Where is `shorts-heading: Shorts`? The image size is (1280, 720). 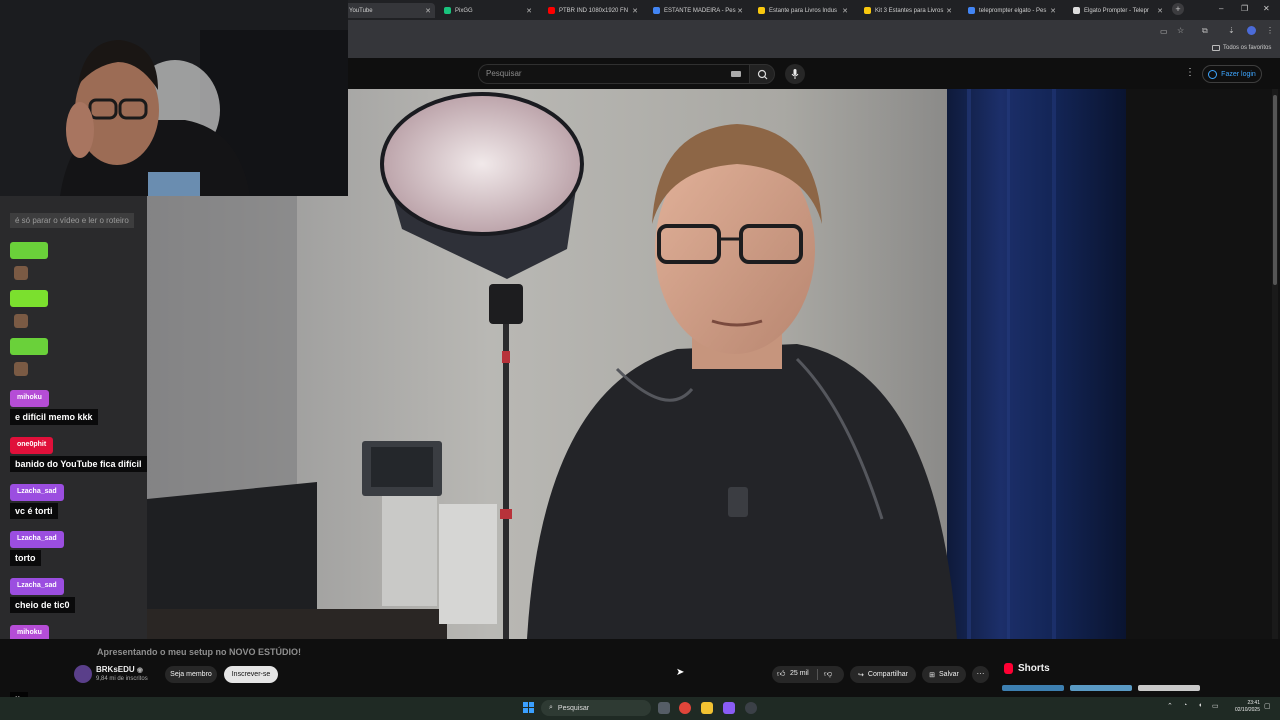
shorts-heading: Shorts is located at coordinates (1034, 668).